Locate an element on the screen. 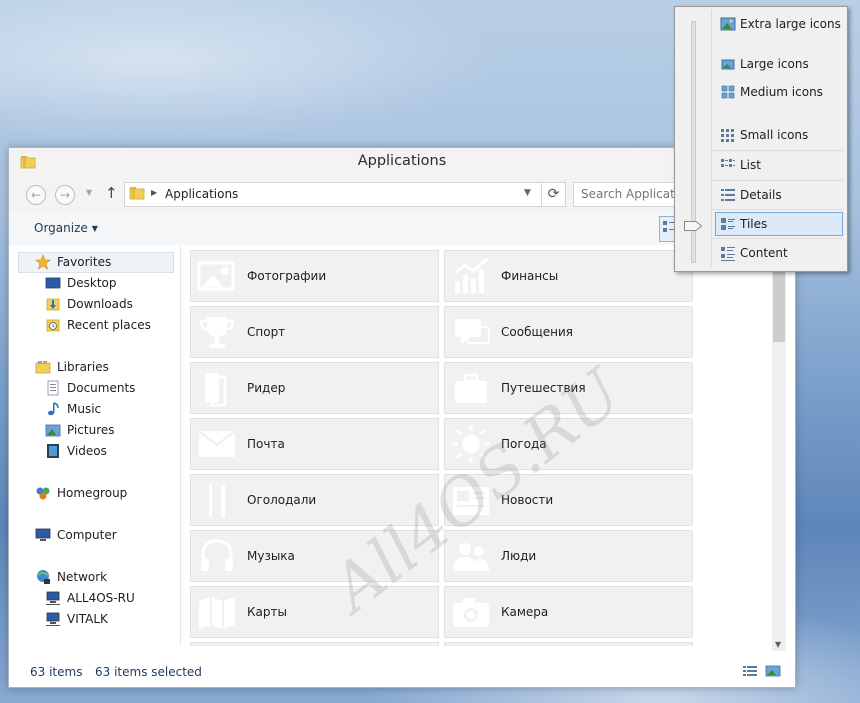 The height and width of the screenshot is (703, 860). sidebar-item-downloads: Downloads is located at coordinates (89, 304).